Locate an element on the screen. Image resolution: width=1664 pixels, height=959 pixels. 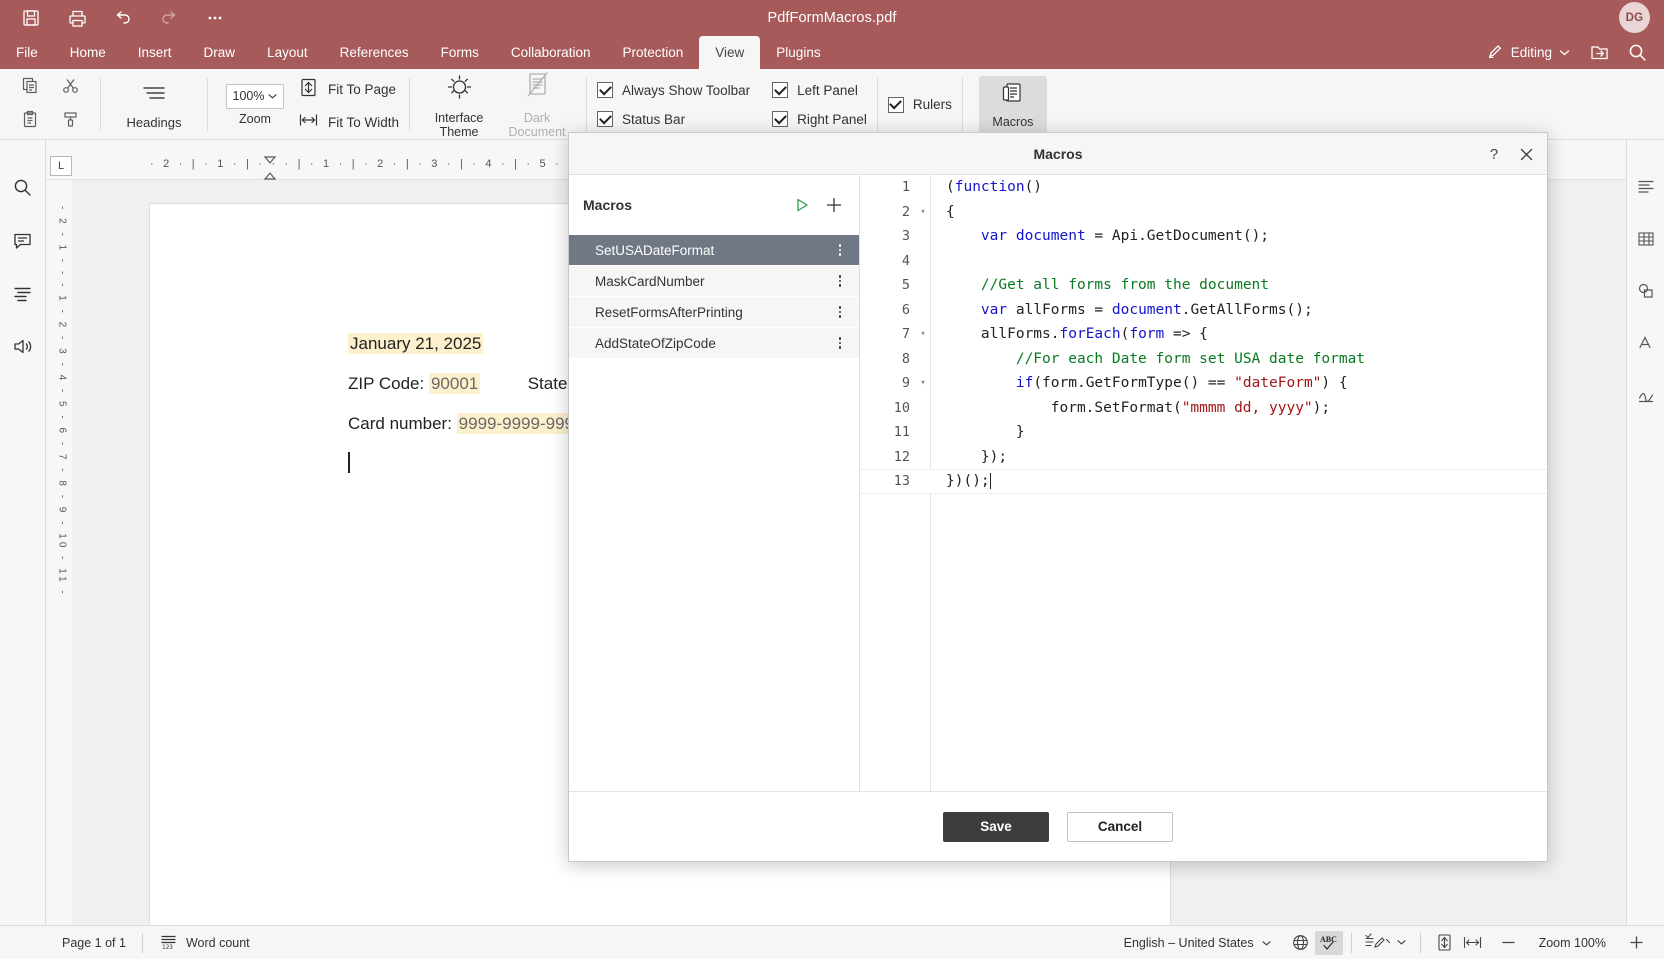
print-icon is located at coordinates (77, 18).